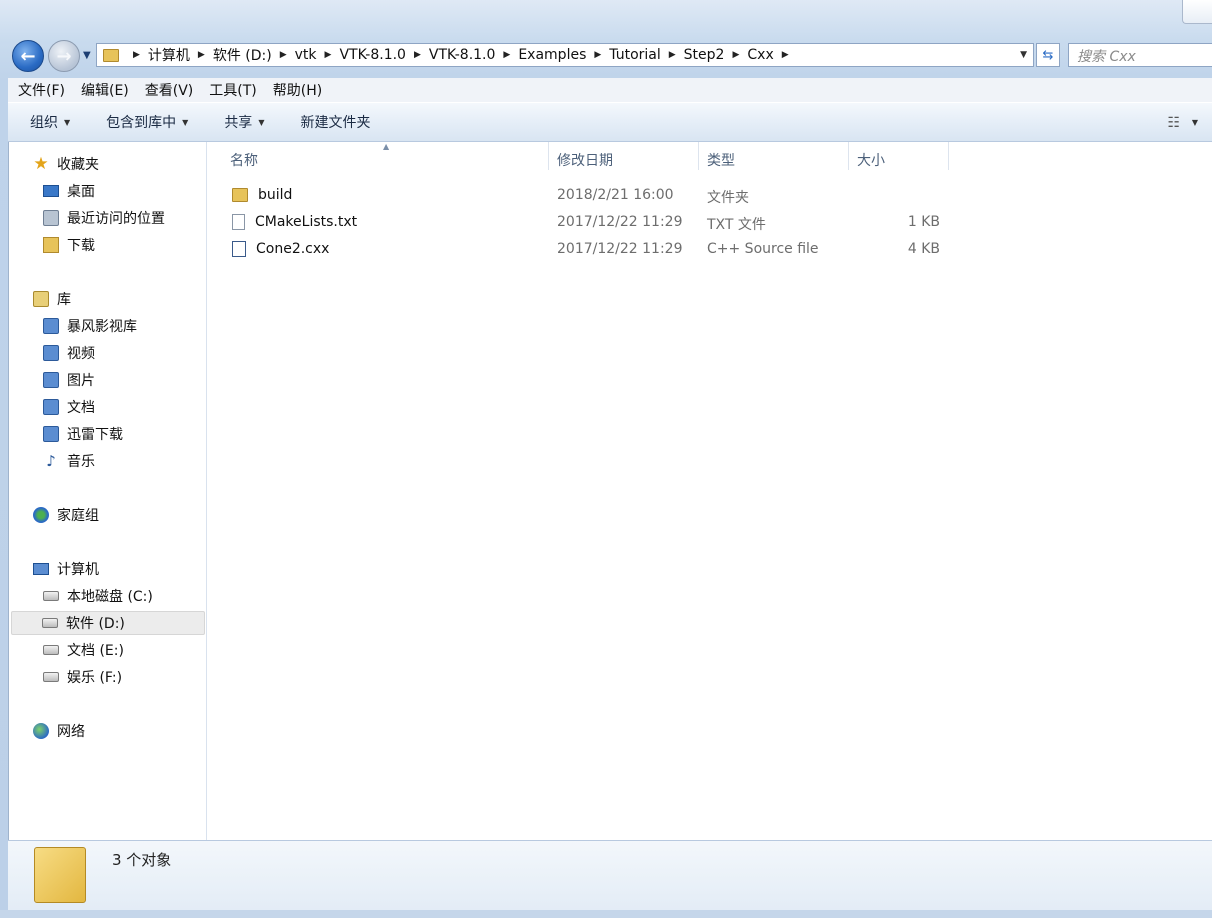  Describe the element at coordinates (41, 569) in the screenshot. I see `computer-icon` at that location.